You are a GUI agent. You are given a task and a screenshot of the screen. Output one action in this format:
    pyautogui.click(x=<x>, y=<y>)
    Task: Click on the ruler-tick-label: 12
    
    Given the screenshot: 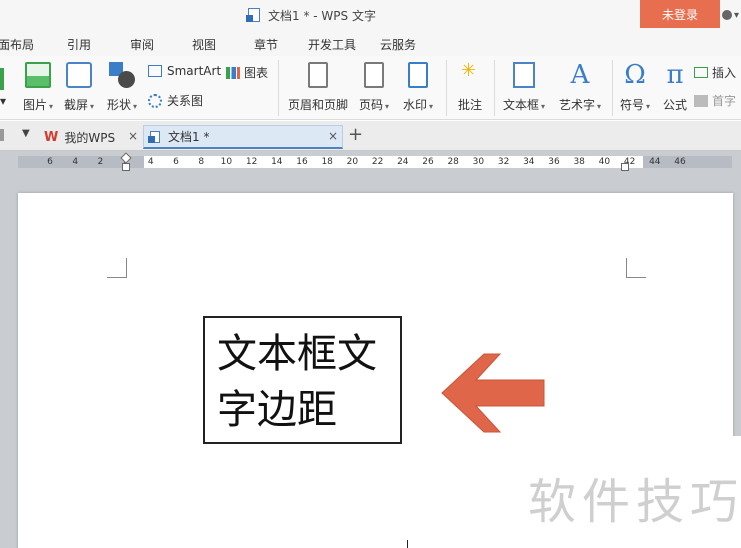 What is the action you would take?
    pyautogui.click(x=251, y=162)
    